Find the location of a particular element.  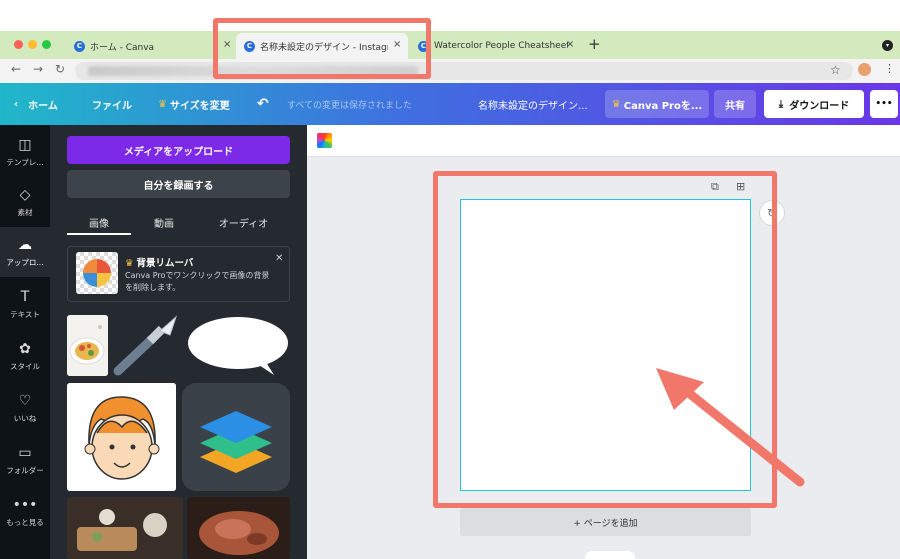

upload-icon: ☁ is located at coordinates (25, 244).